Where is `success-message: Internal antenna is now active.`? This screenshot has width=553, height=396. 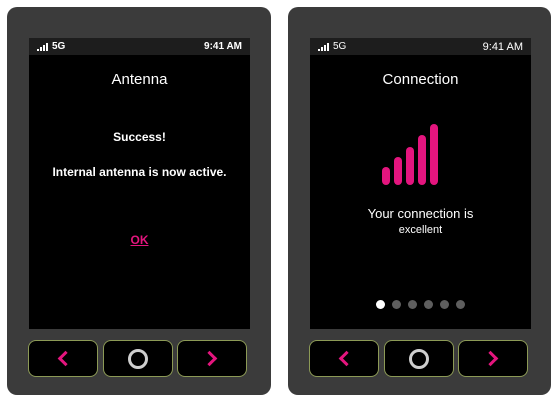
success-message: Internal antenna is now active. is located at coordinates (139, 172).